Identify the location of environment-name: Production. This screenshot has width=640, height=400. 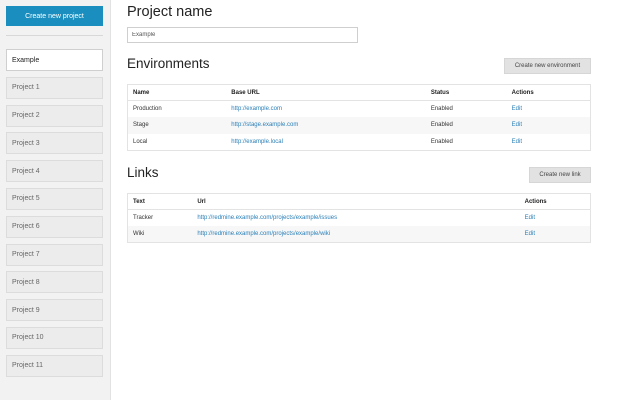
(147, 109).